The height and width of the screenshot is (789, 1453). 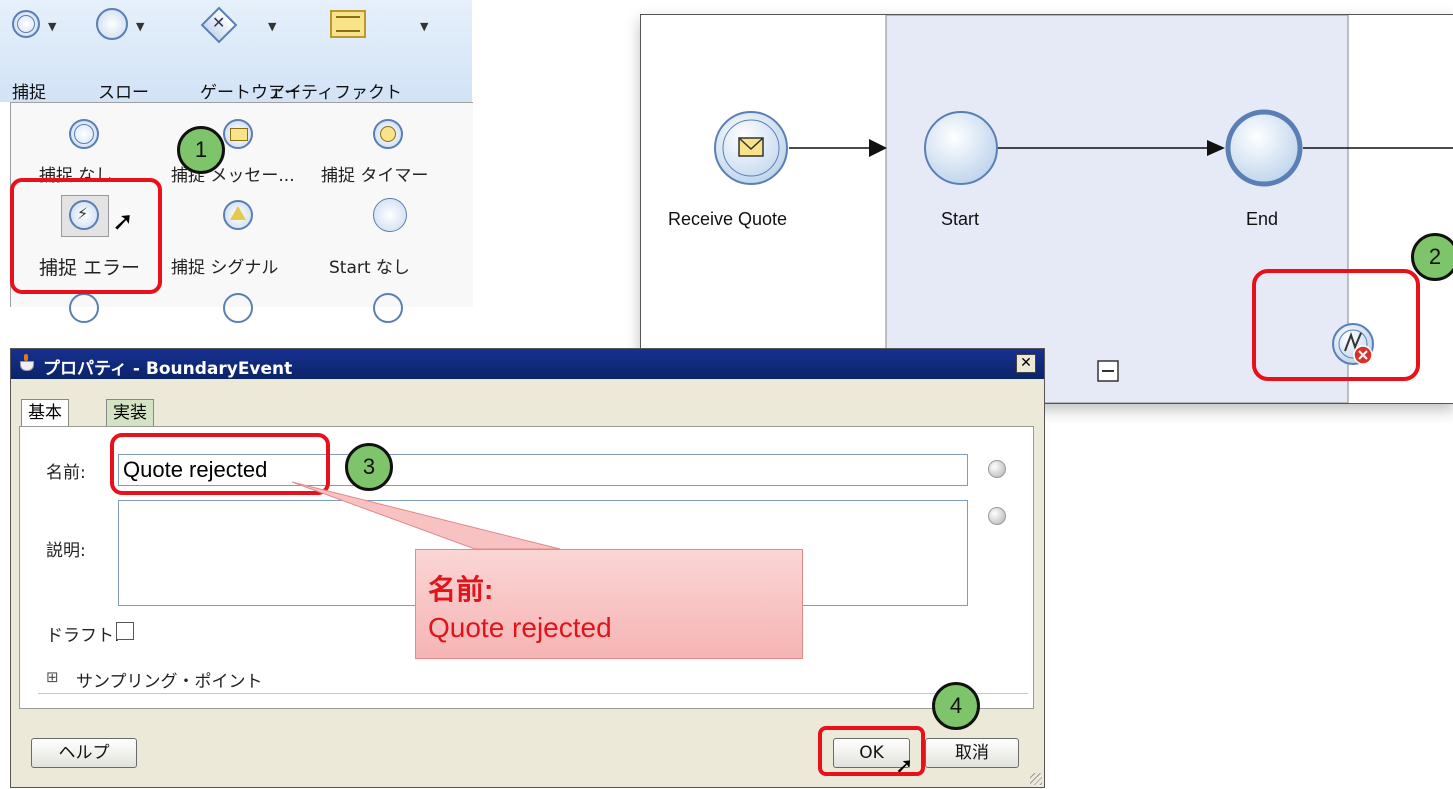 What do you see at coordinates (961, 148) in the screenshot?
I see `start-event` at bounding box center [961, 148].